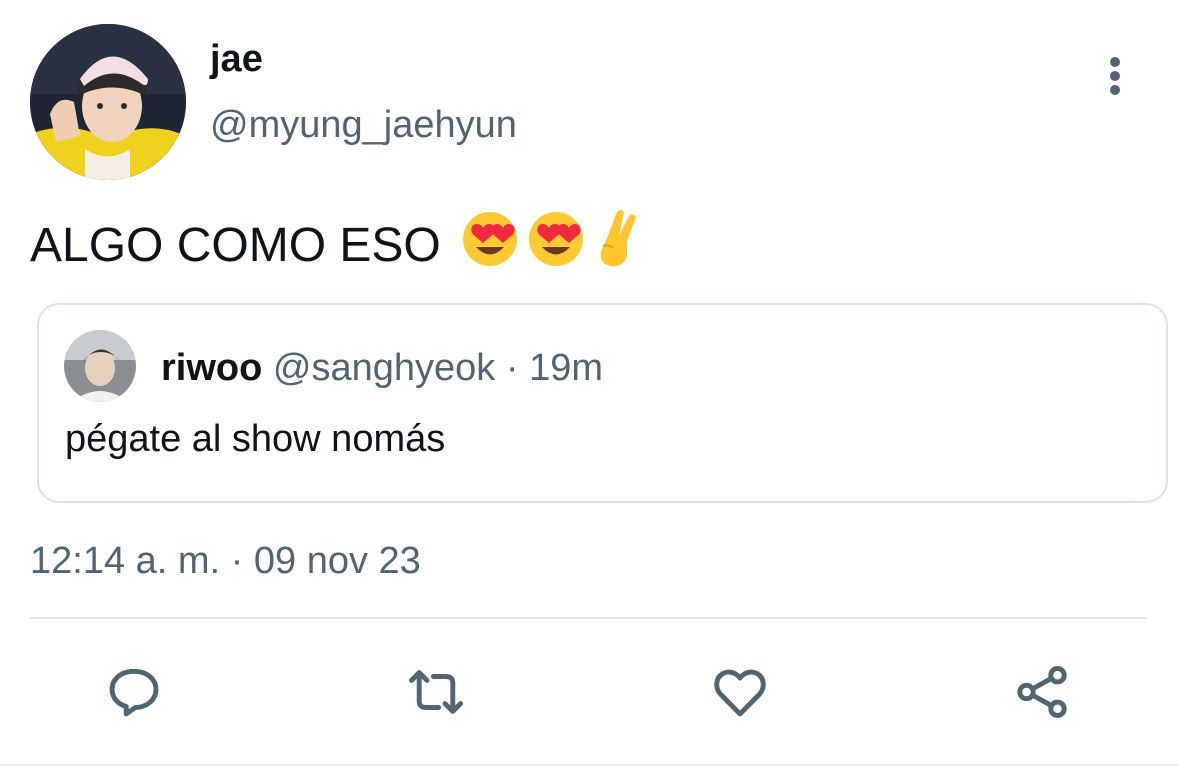 The width and height of the screenshot is (1179, 783). Describe the element at coordinates (225, 561) in the screenshot. I see `tweet-timestamp: 12:14 a. m. · 09 nov 23` at that location.